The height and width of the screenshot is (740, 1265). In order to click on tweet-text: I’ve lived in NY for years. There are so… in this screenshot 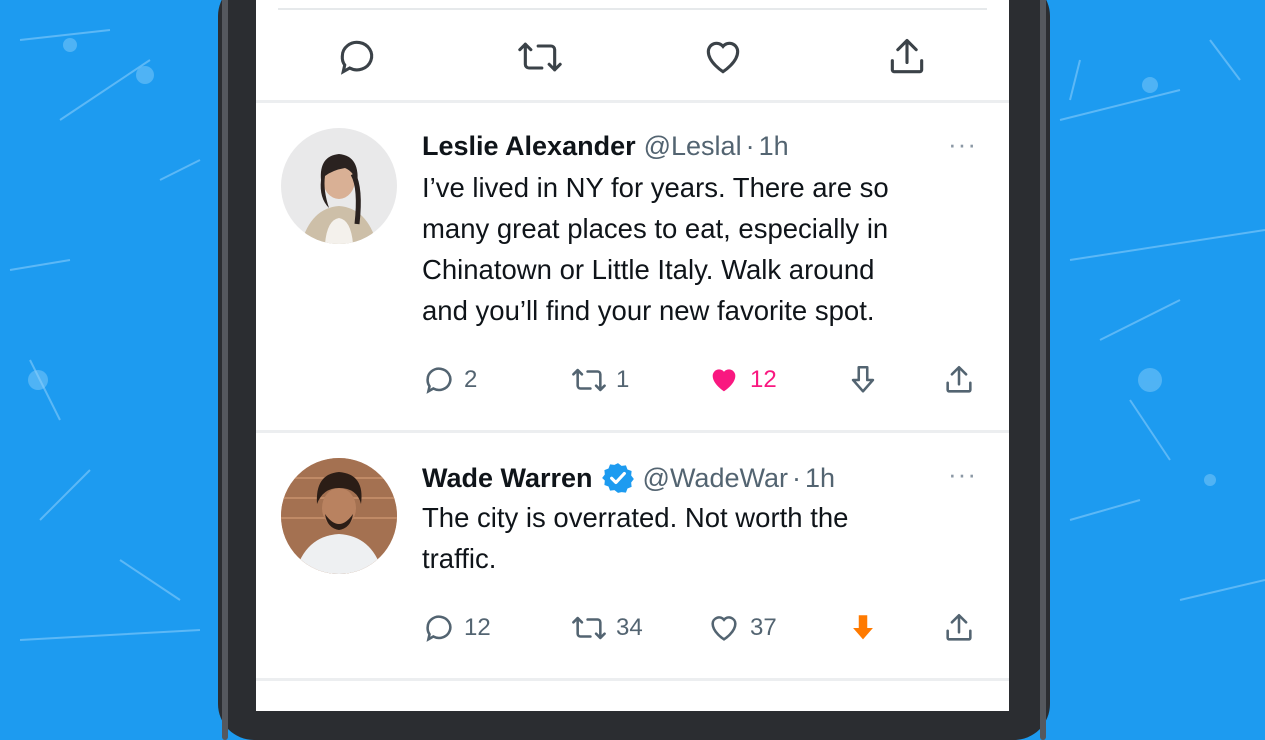, I will do `click(702, 249)`.